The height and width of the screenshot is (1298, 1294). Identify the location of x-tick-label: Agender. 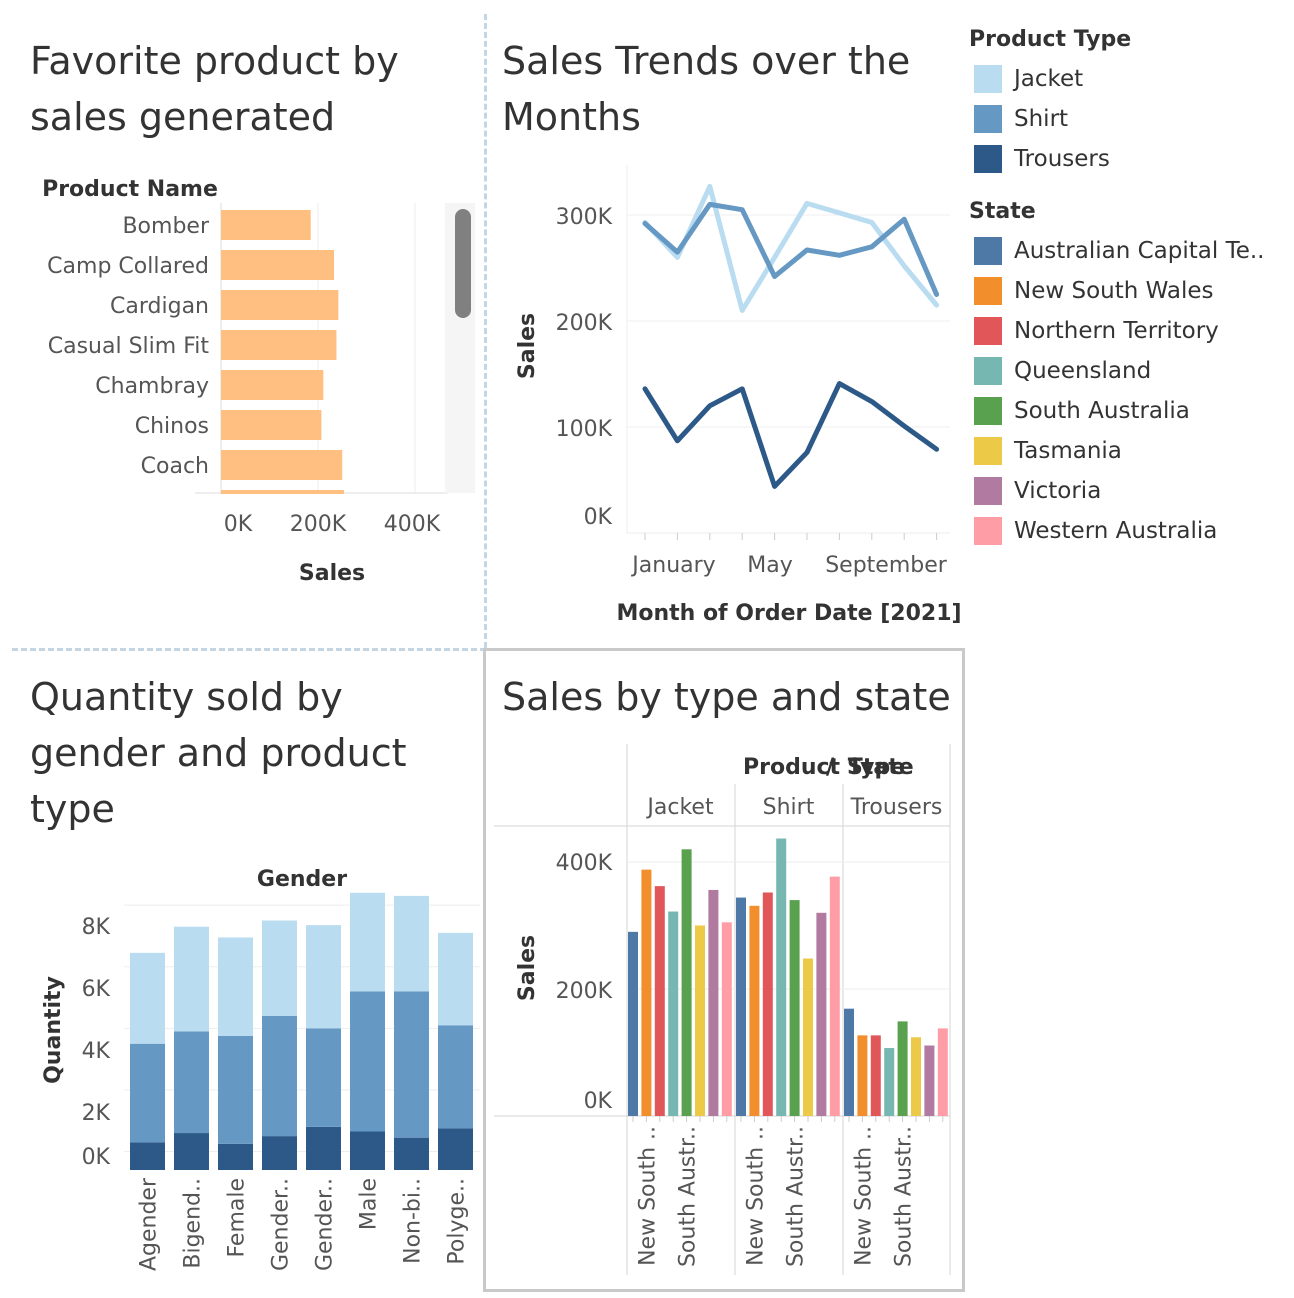
(149, 1224).